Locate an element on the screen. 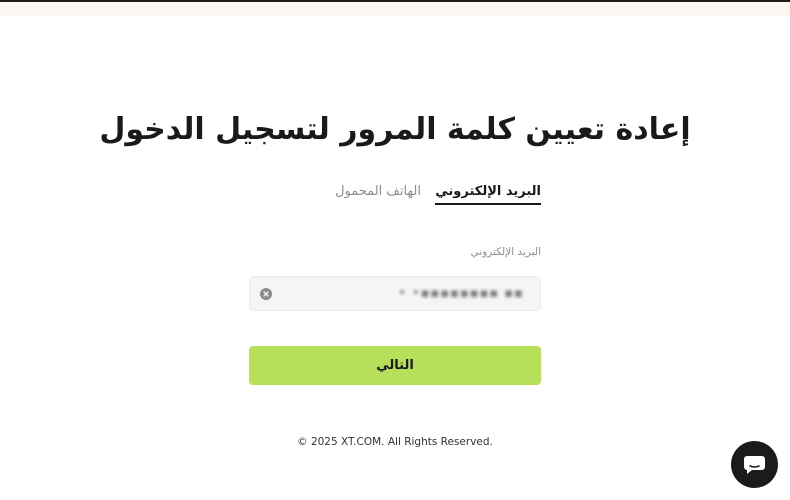 The height and width of the screenshot is (500, 790). page-title: إعادة تعيين كلمة المرور لتسجيل الدخول is located at coordinates (395, 129).